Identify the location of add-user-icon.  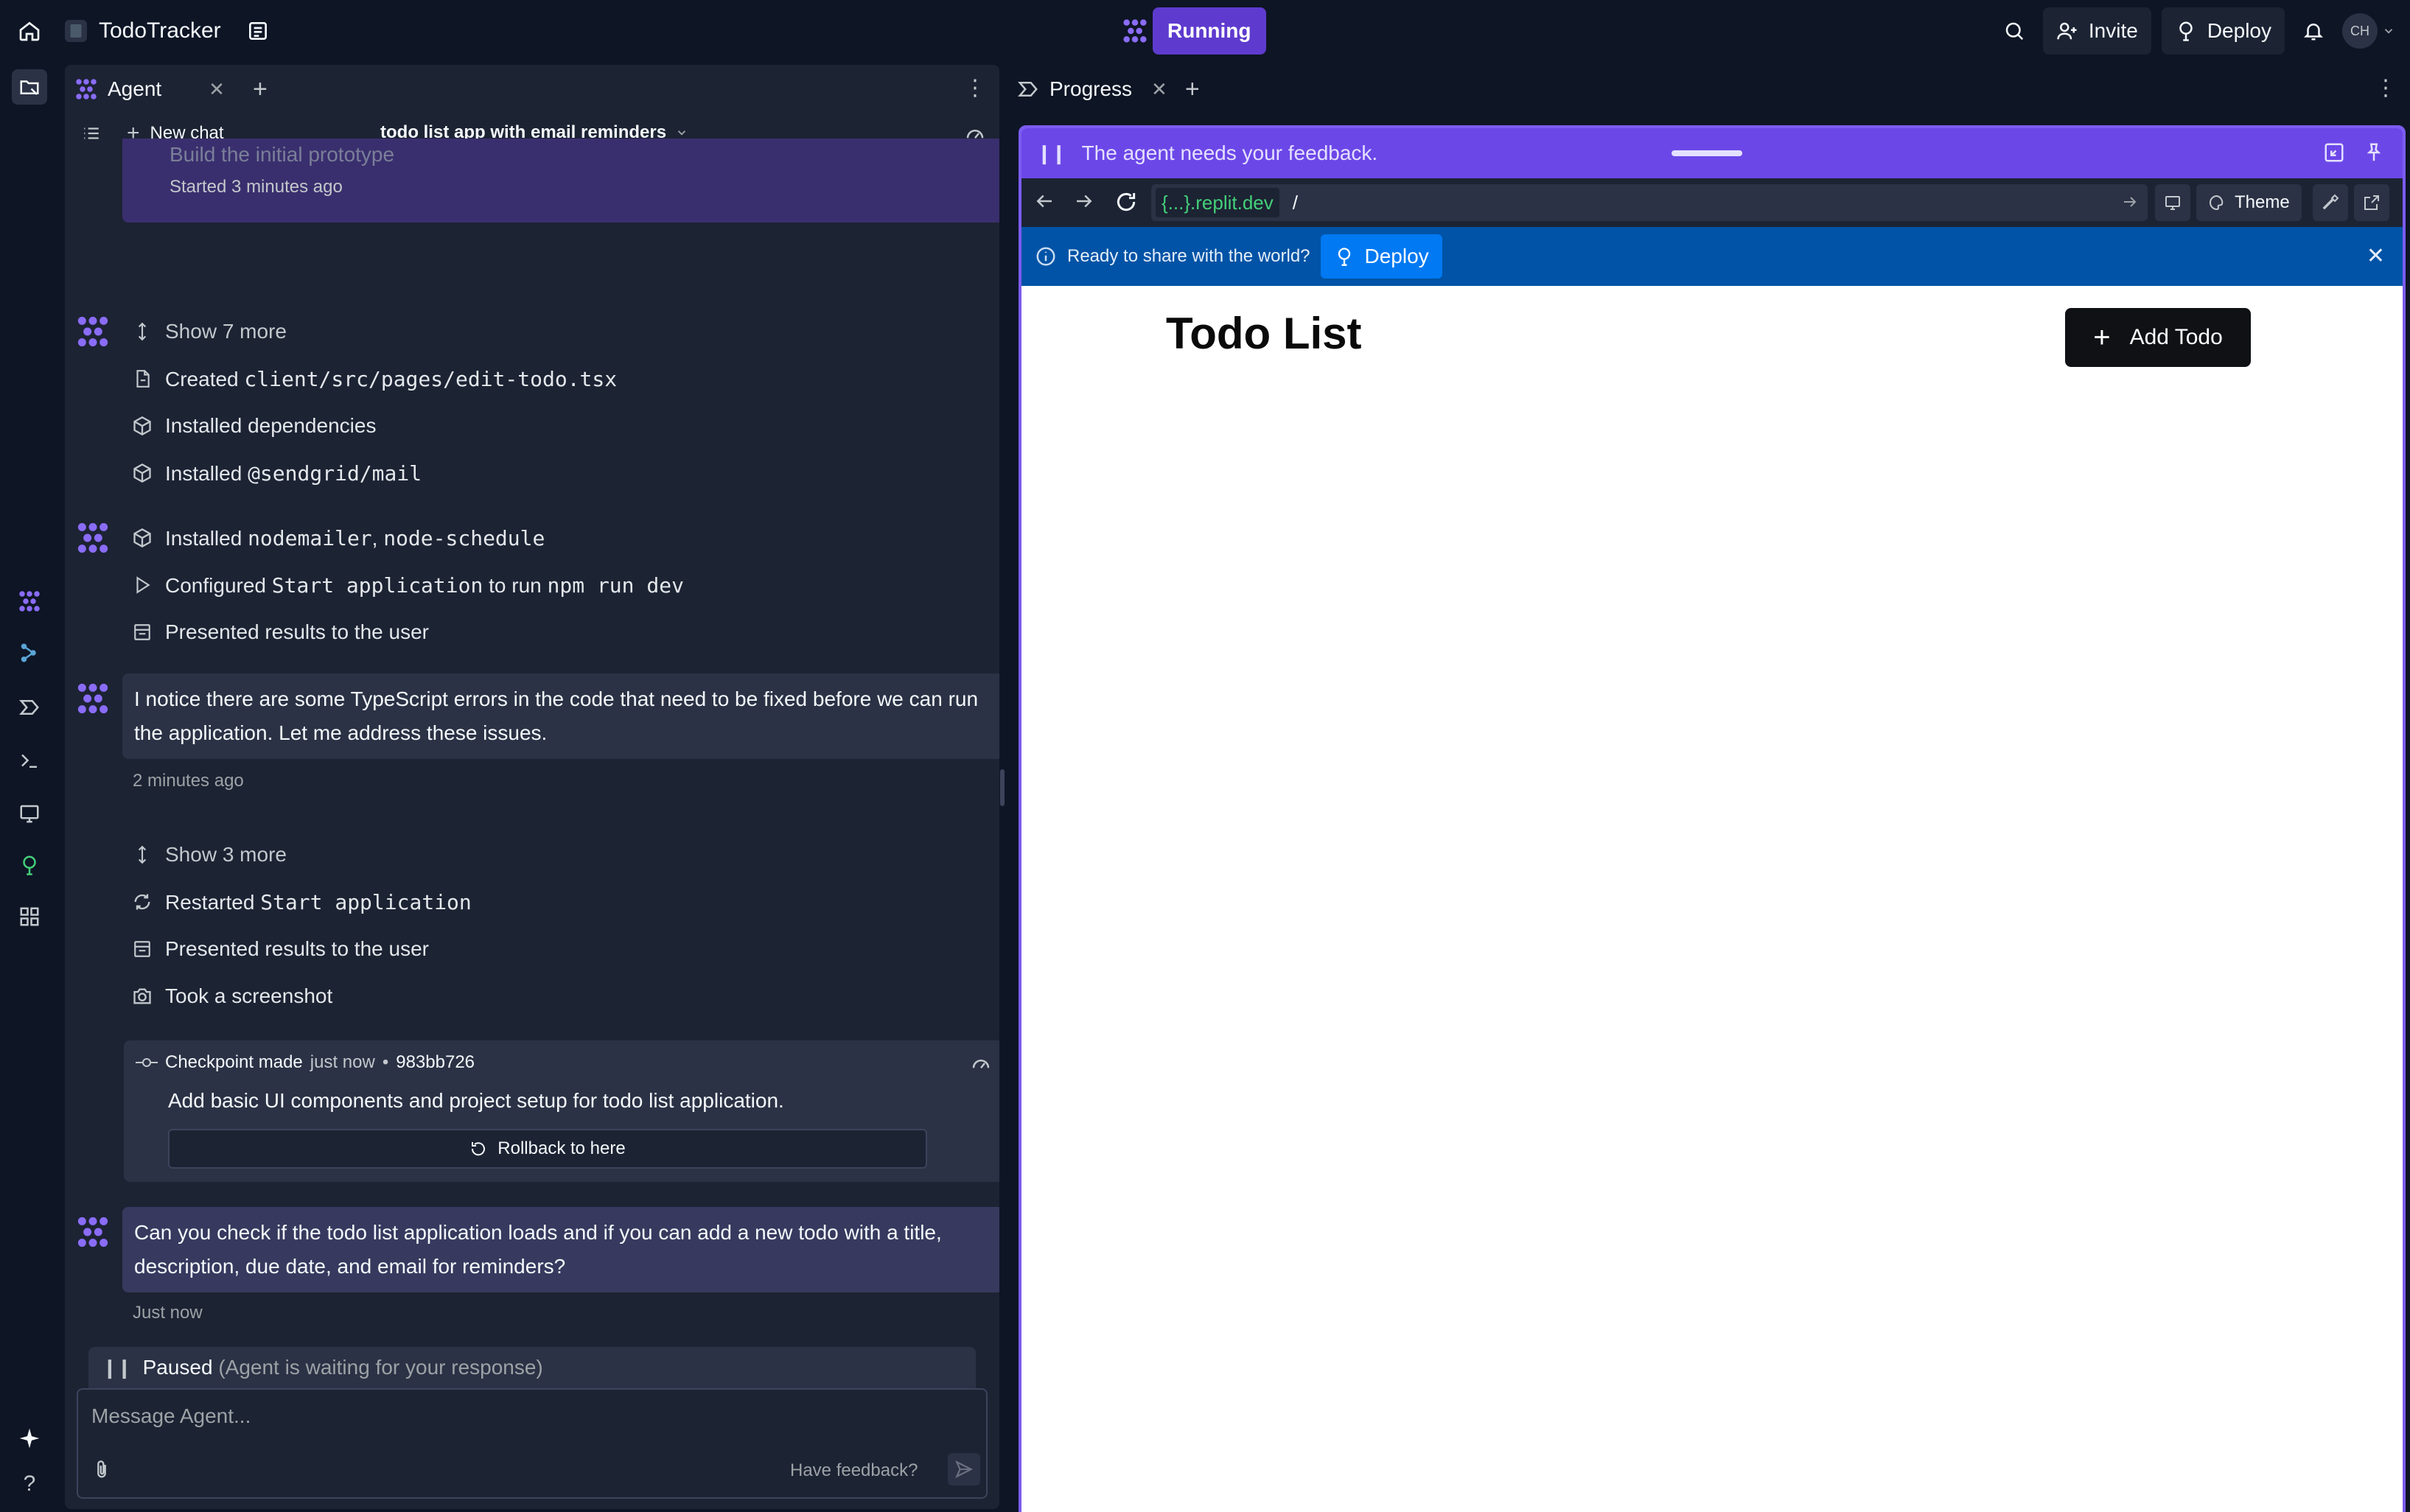
(2067, 31).